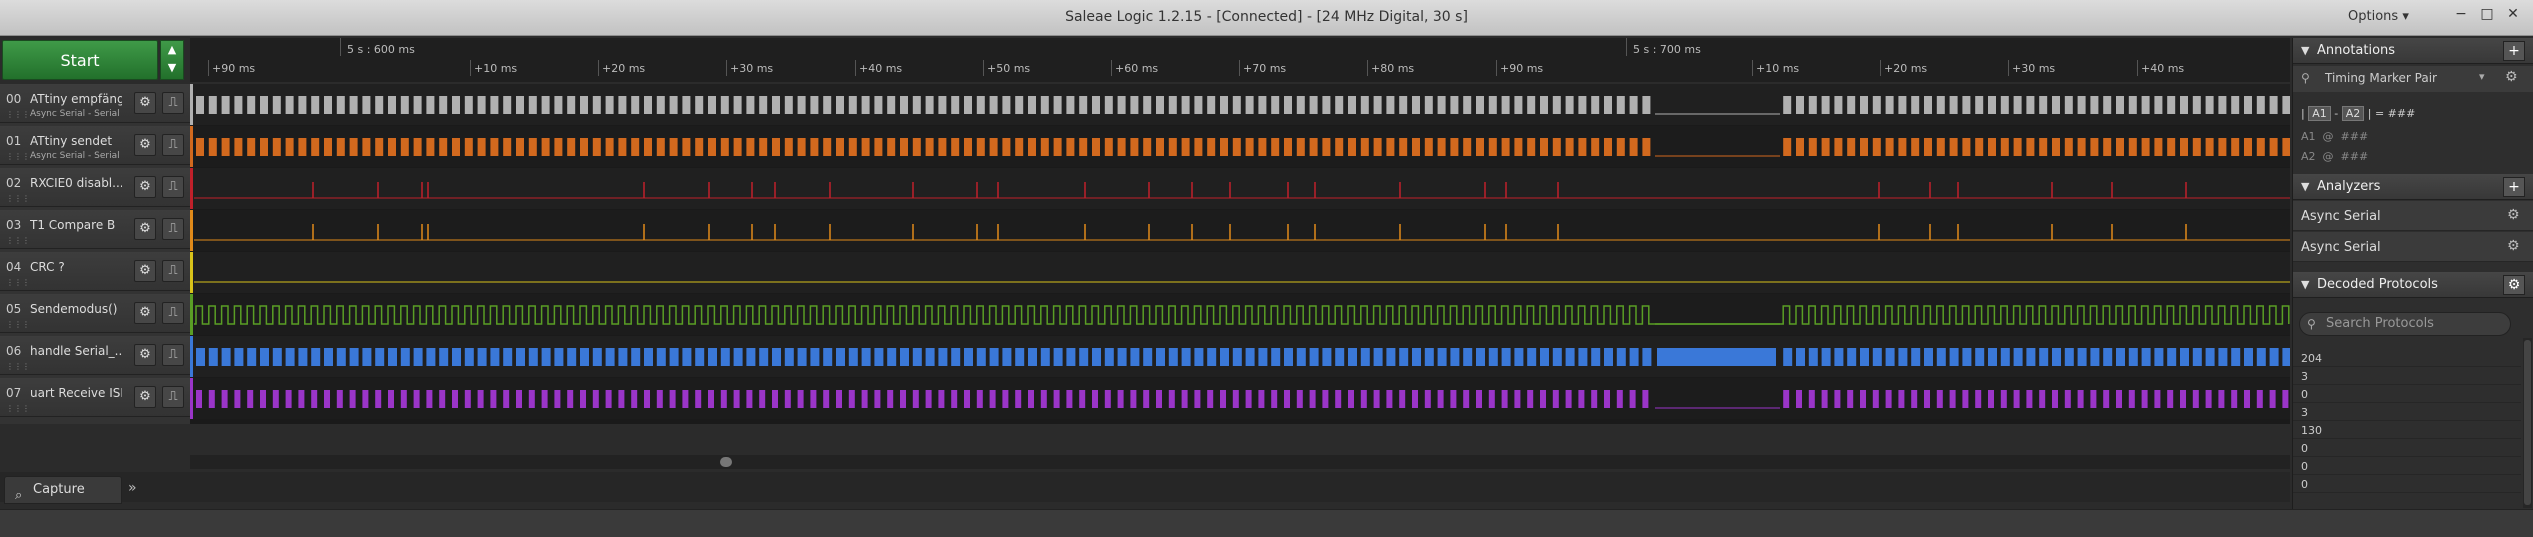 This screenshot has height=537, width=2533. I want to click on add-analyzer-button: +, so click(2514, 187).